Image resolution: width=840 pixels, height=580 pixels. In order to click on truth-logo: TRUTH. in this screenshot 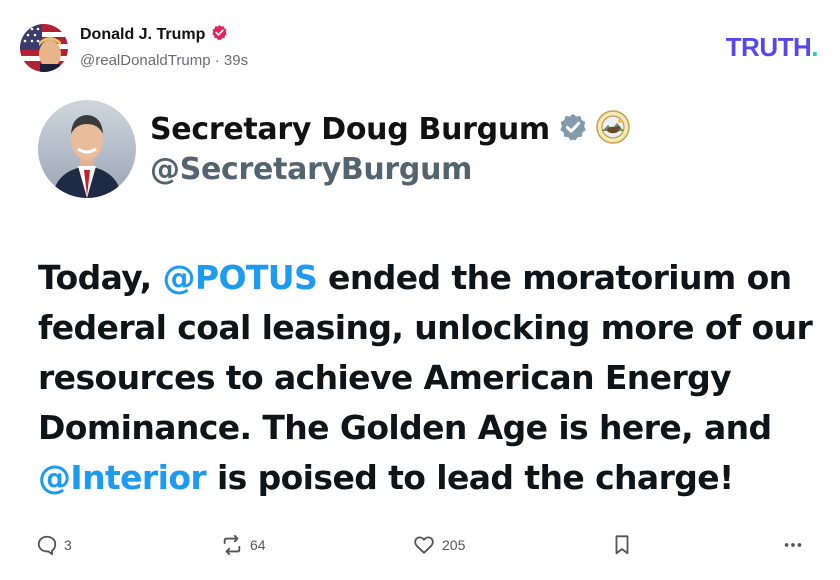, I will do `click(772, 47)`.